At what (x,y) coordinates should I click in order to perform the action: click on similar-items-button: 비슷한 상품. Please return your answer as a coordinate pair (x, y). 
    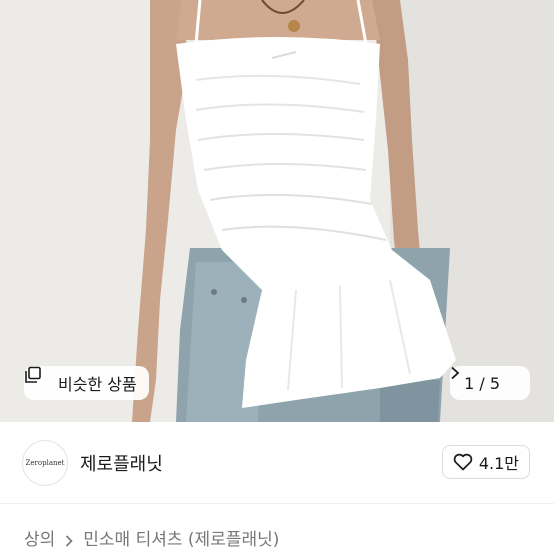
    Looking at the image, I should click on (86, 383).